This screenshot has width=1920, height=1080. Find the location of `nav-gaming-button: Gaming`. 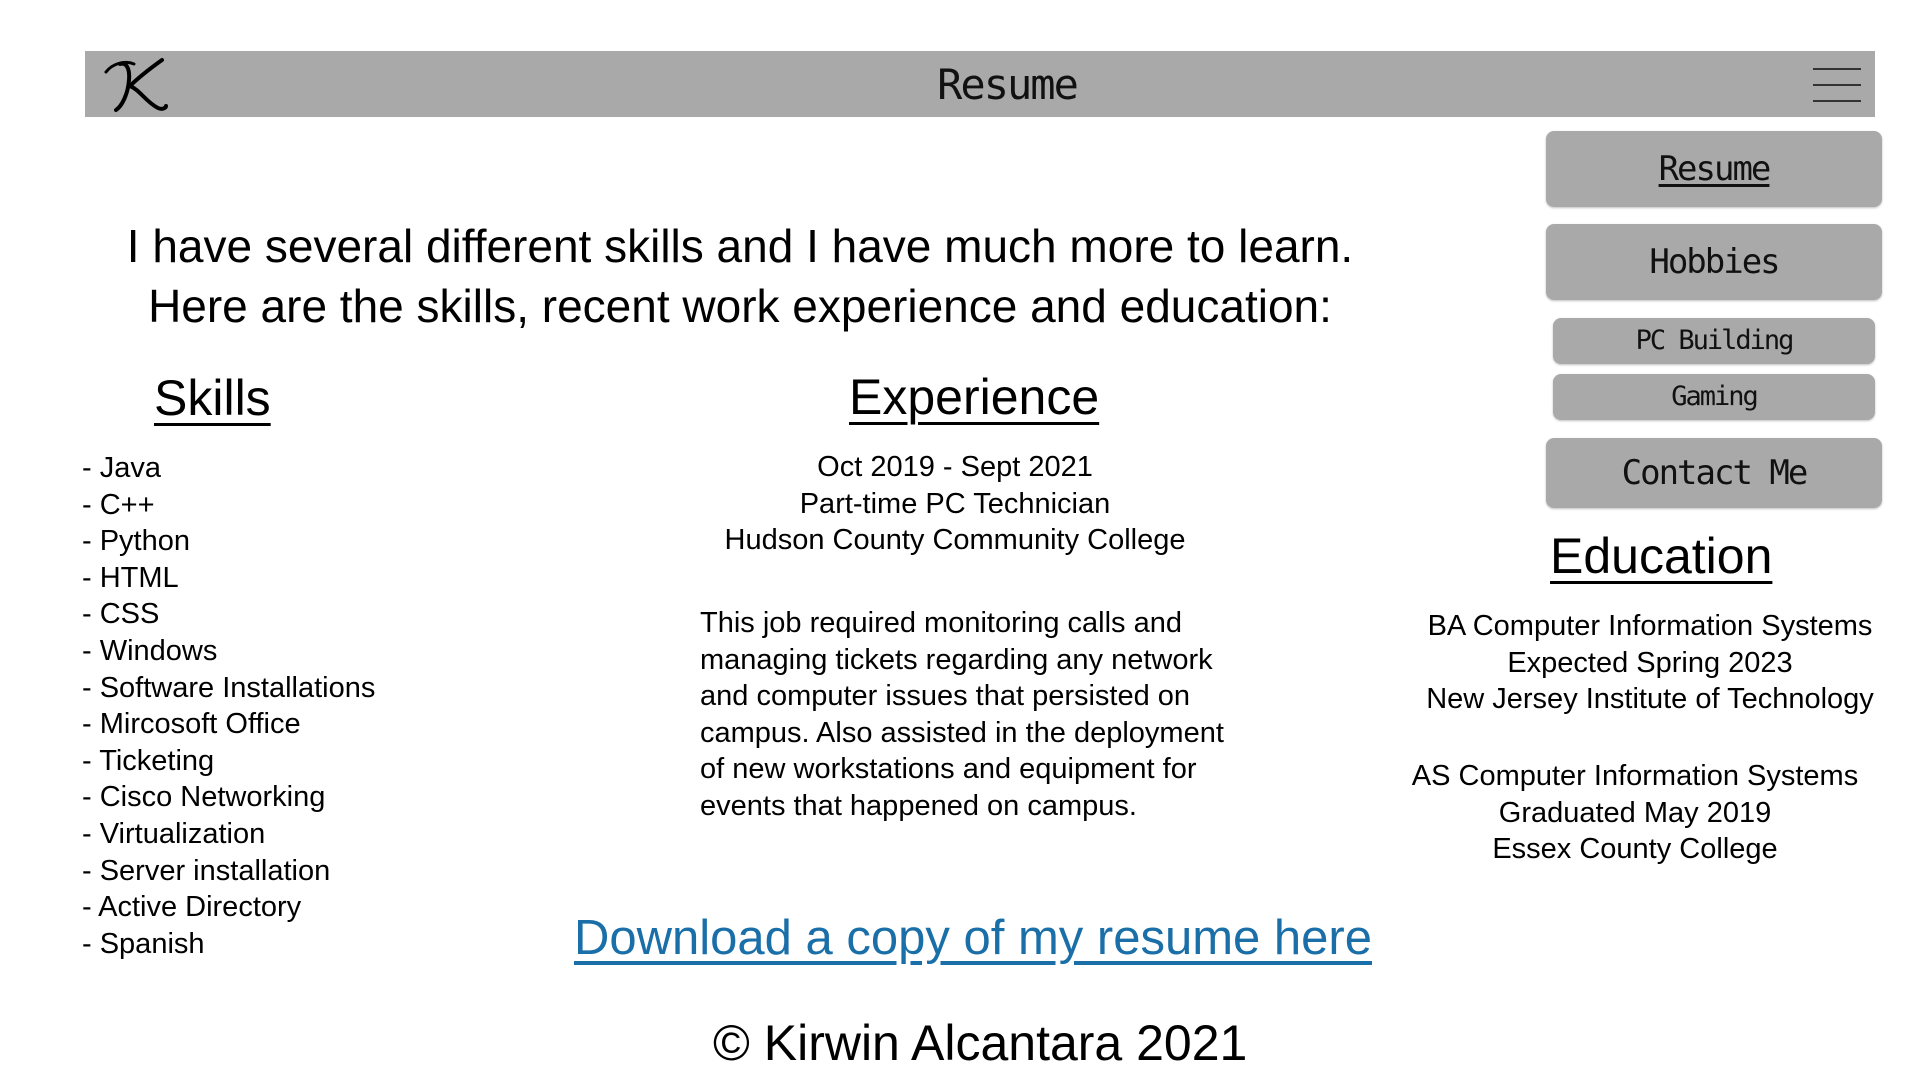

nav-gaming-button: Gaming is located at coordinates (1714, 397).